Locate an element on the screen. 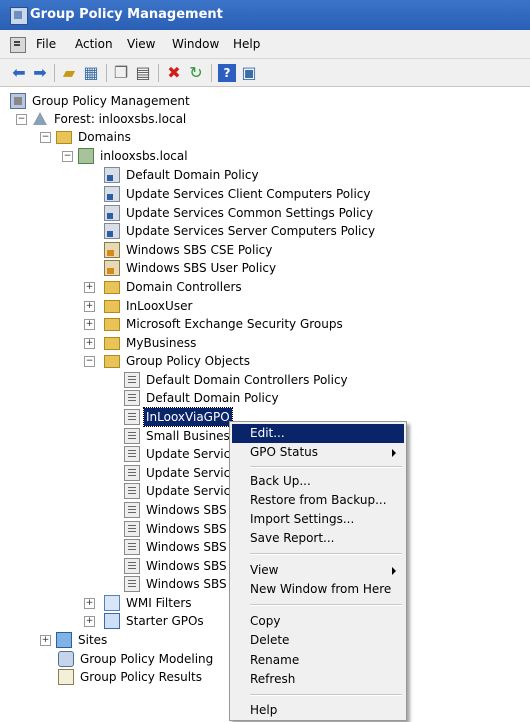 Image resolution: width=530 pixels, height=722 pixels. up-folder-icon: ▰ is located at coordinates (69, 73).